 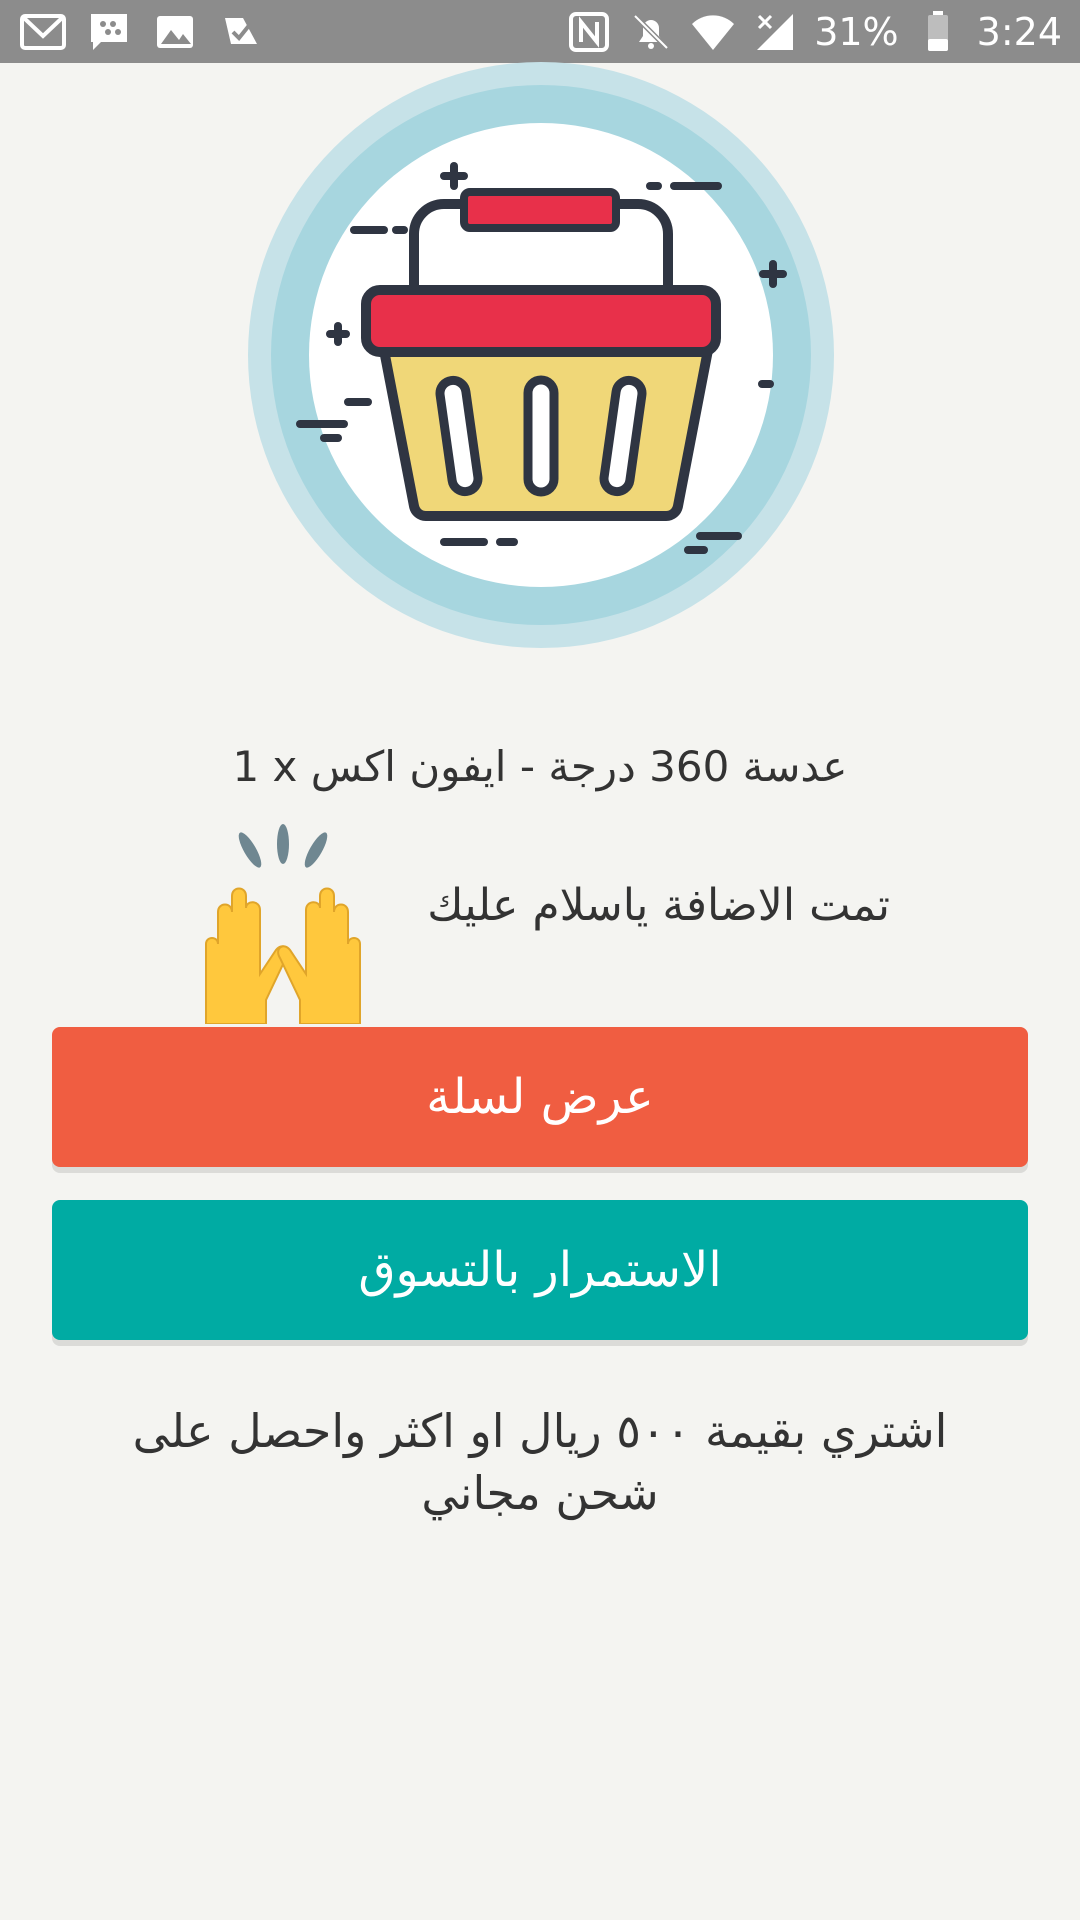 What do you see at coordinates (540, 766) in the screenshot?
I see `added-item-text: 1 x عدسة 360 درجة - ايفون اكس` at bounding box center [540, 766].